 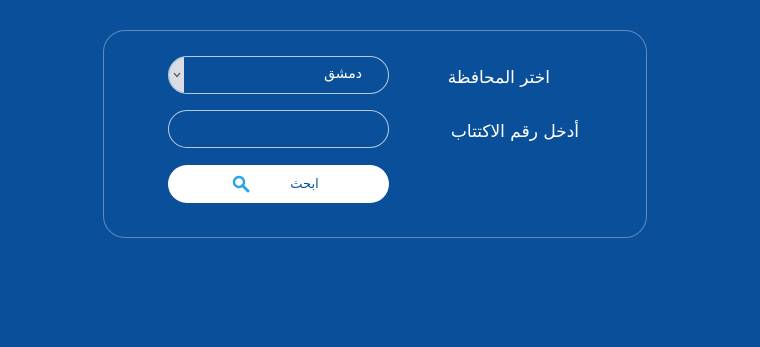 What do you see at coordinates (514, 132) in the screenshot?
I see `subscription-number-label: أدخل رقم الاكتتاب` at bounding box center [514, 132].